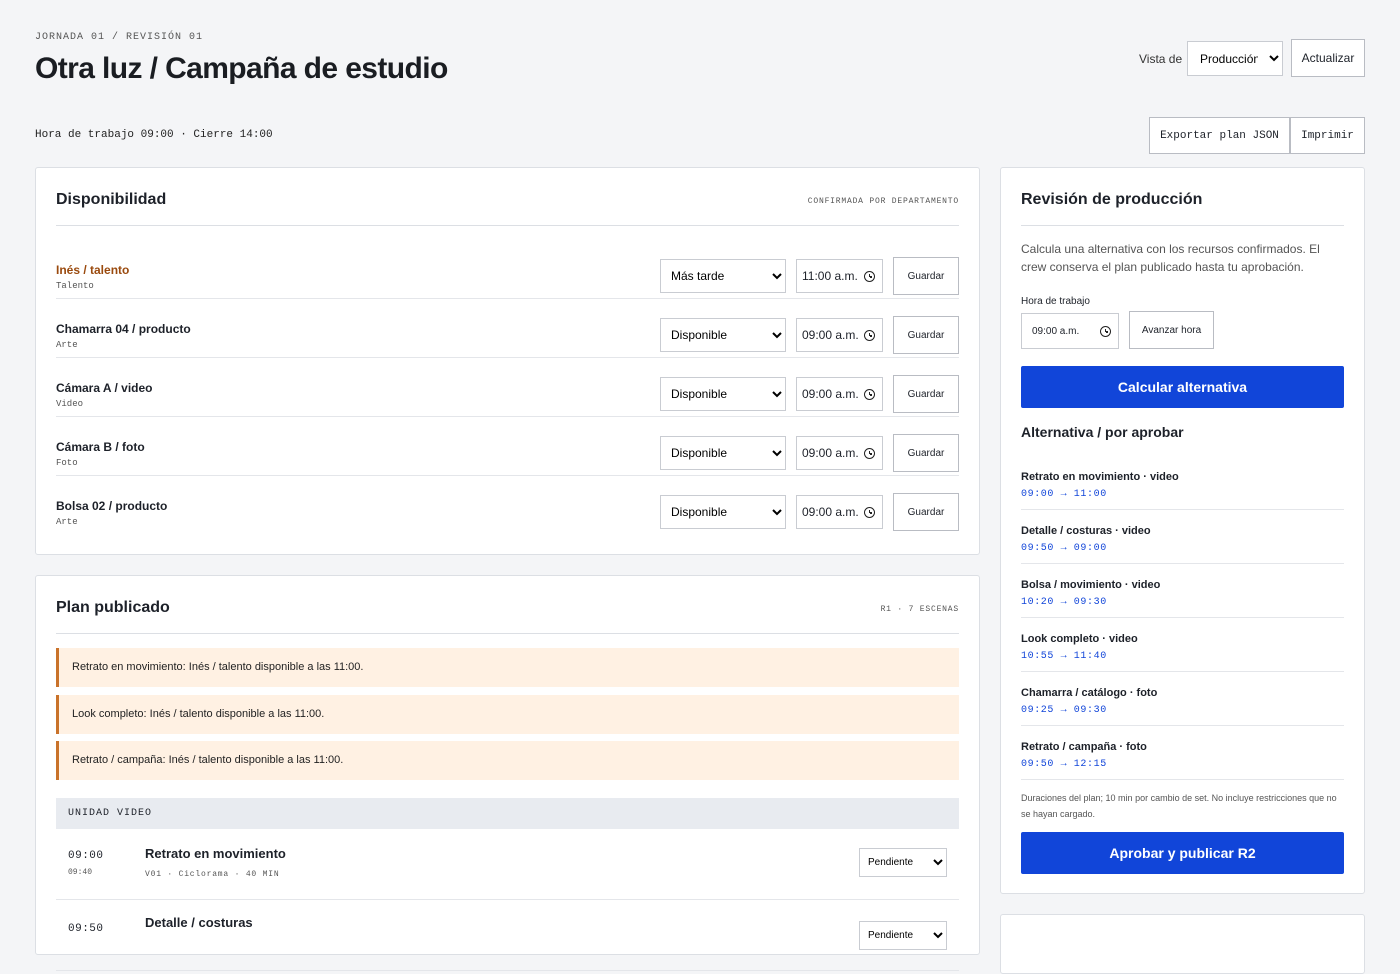  Describe the element at coordinates (1182, 944) in the screenshot. I see `secondary-panel` at that location.